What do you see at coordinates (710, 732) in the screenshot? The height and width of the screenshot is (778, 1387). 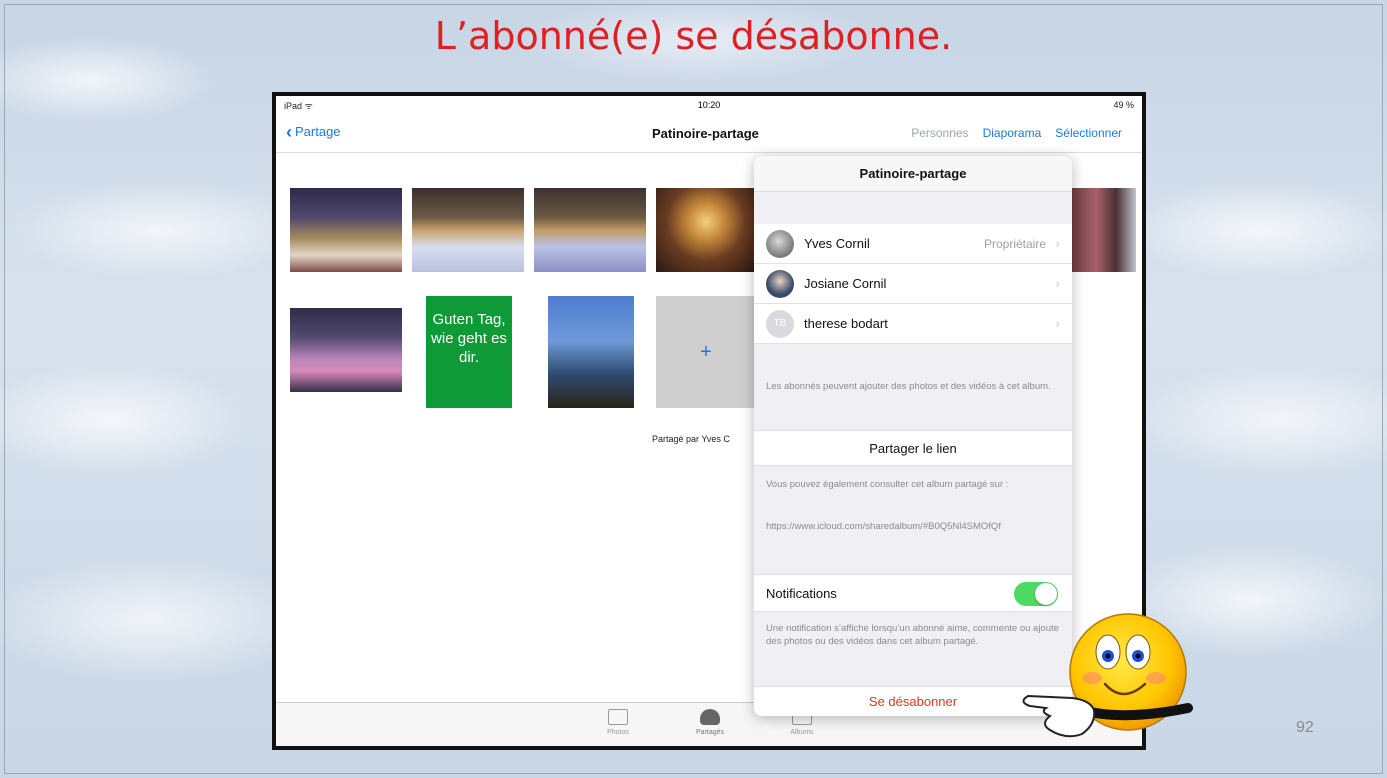 I see `tab-label: Partagés` at bounding box center [710, 732].